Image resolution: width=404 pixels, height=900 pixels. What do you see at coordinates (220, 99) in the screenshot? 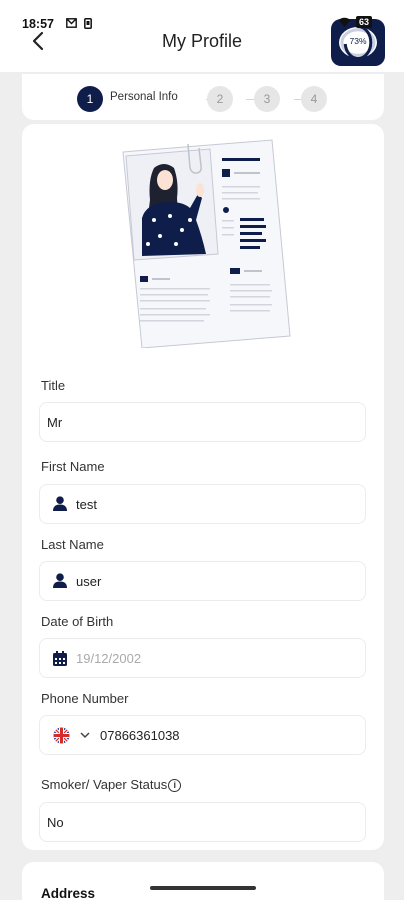
I see `step-2: 2` at bounding box center [220, 99].